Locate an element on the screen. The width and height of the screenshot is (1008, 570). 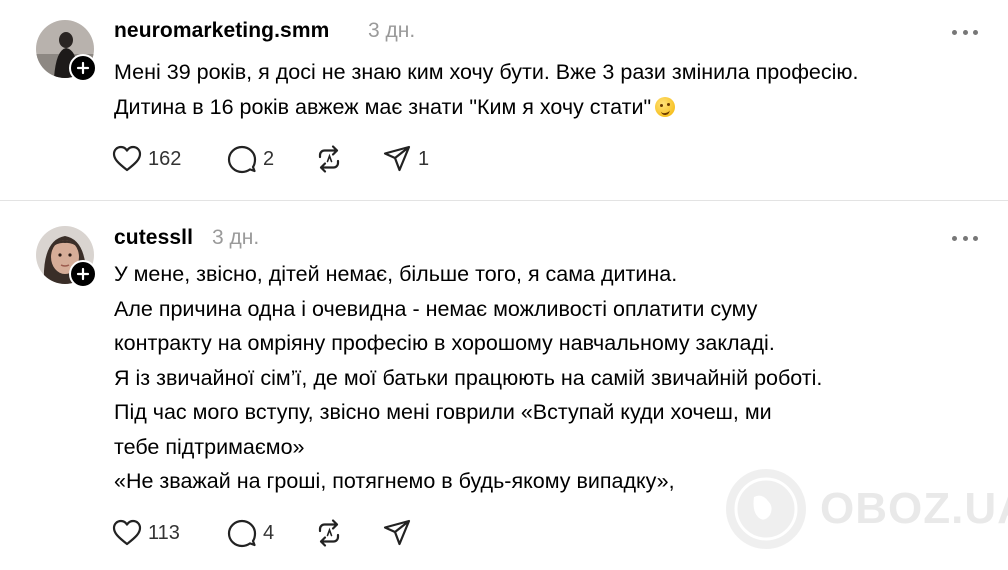
like-count: 162 is located at coordinates (165, 158).